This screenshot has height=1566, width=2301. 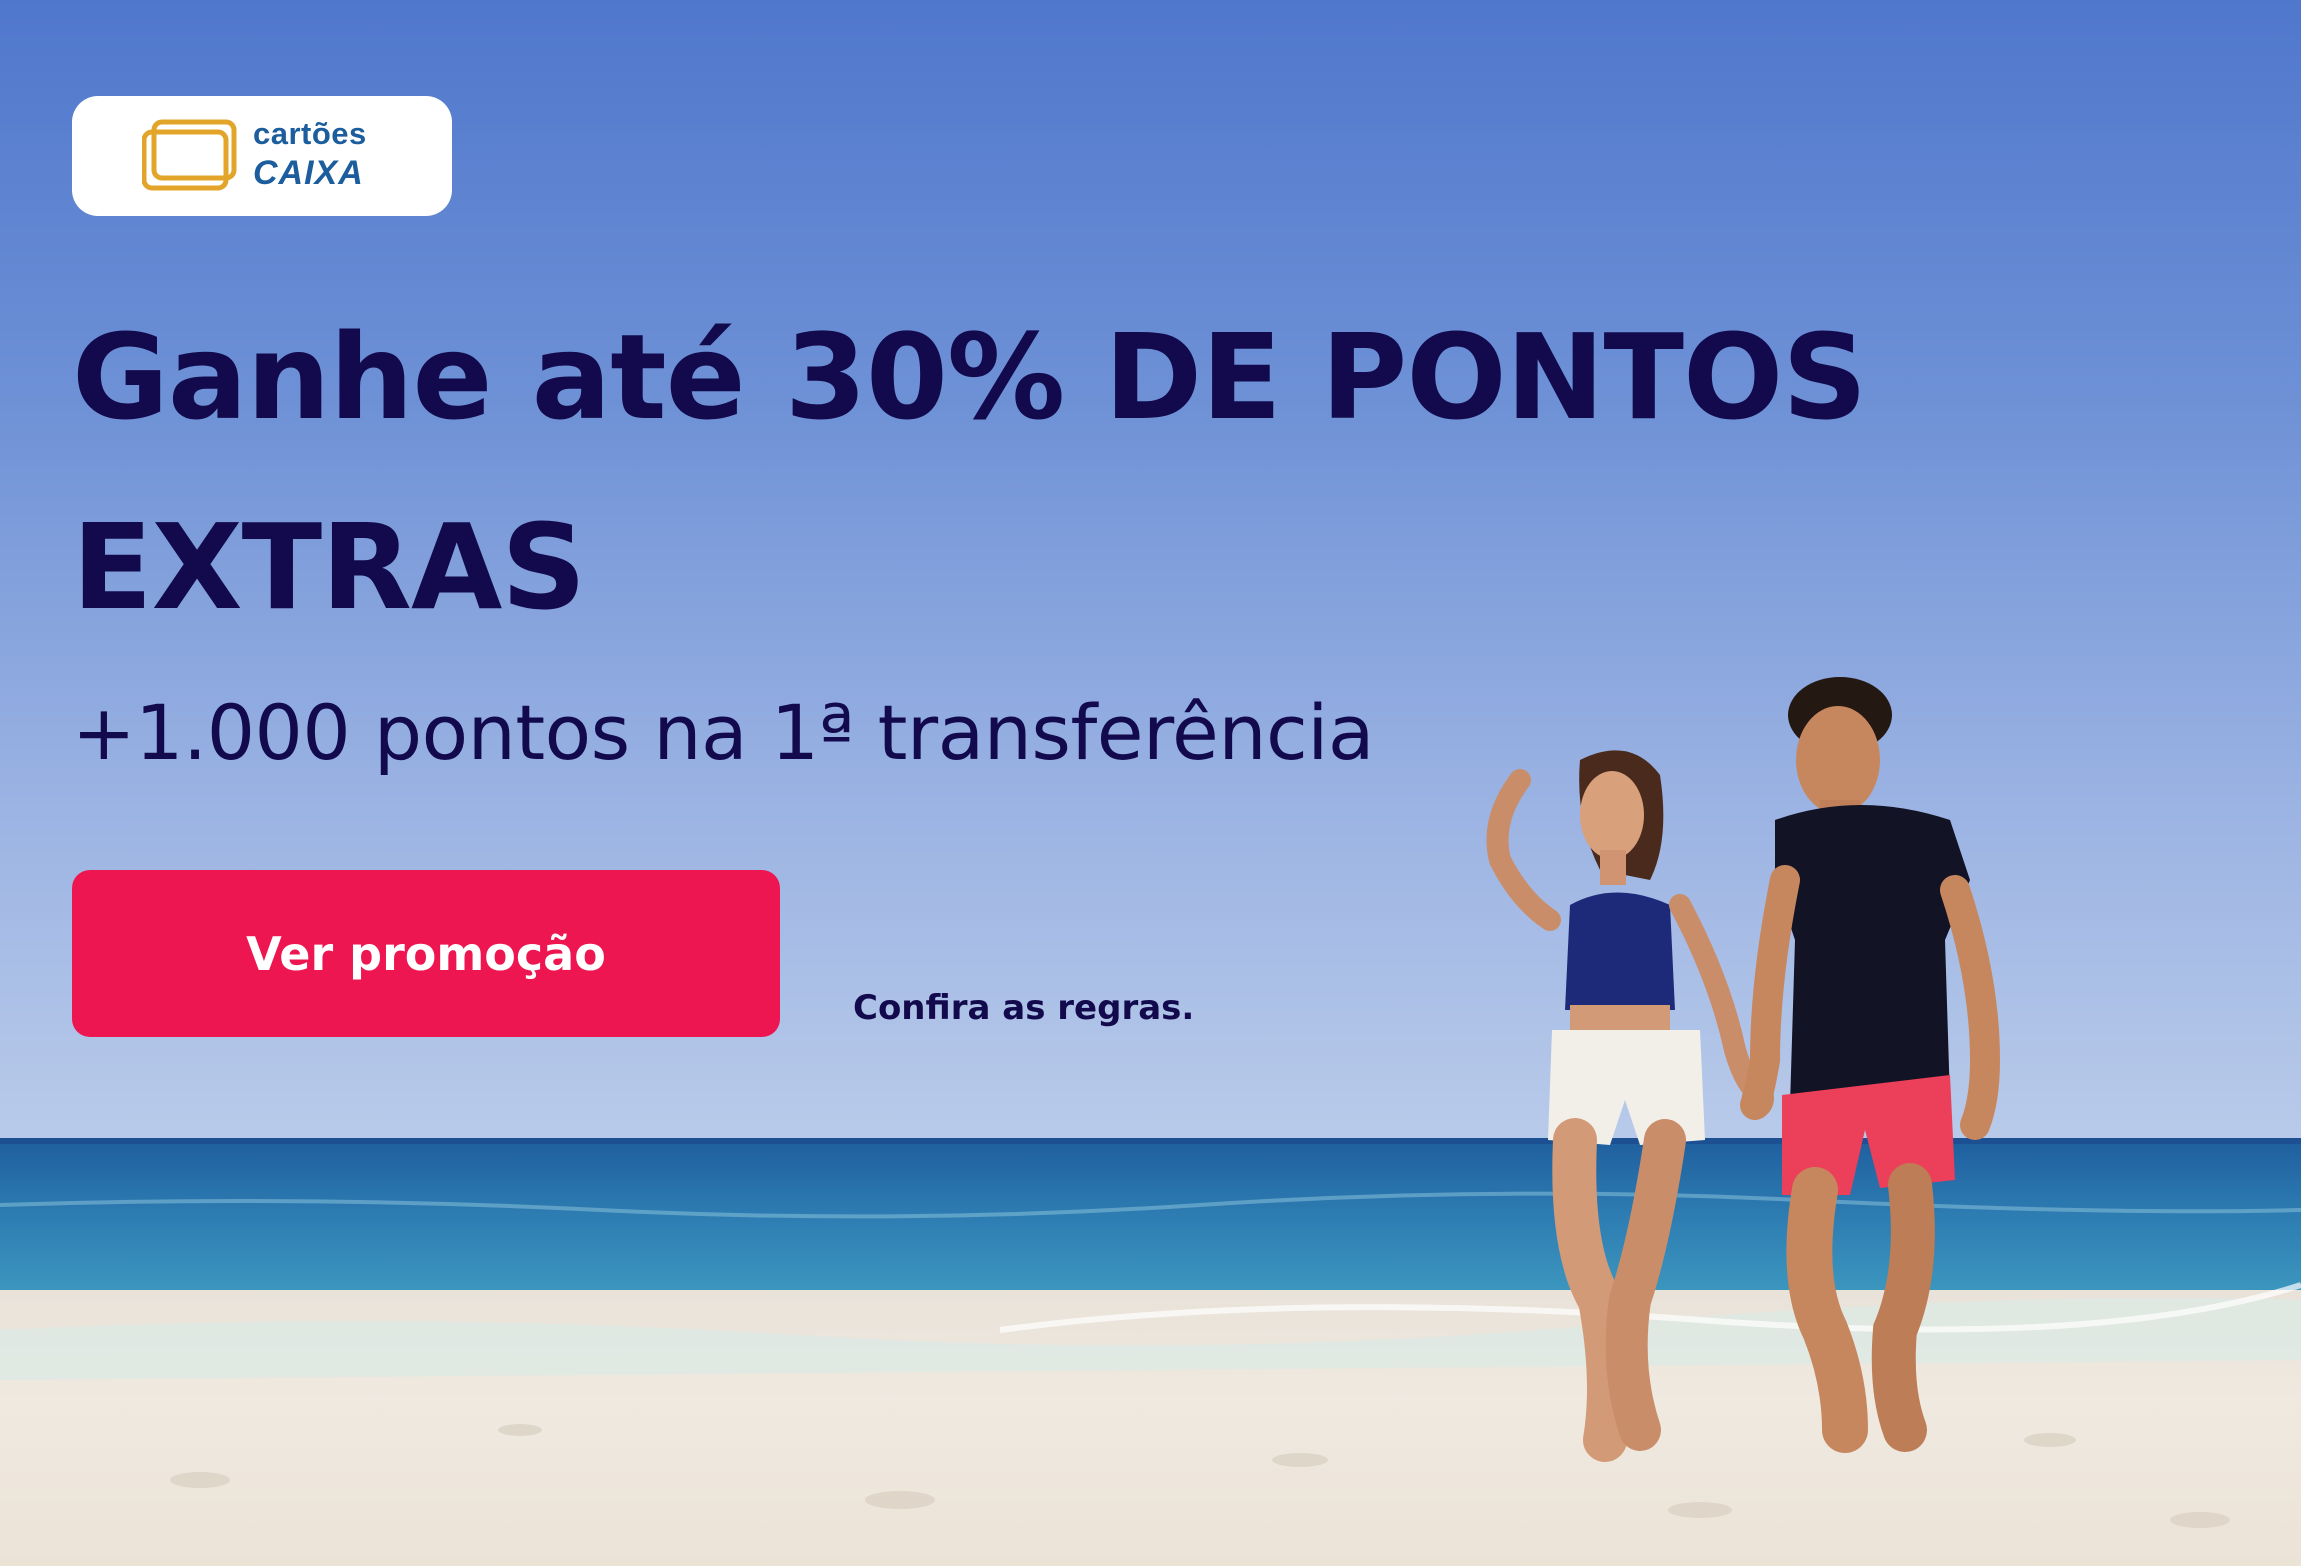 I want to click on view-promotion-button: Ver promoção, so click(x=426, y=953).